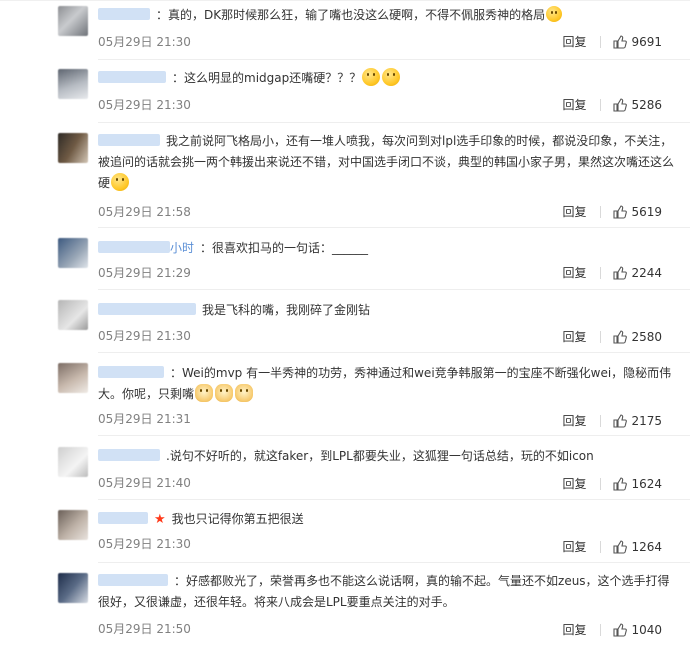 Image resolution: width=690 pixels, height=648 pixels. Describe the element at coordinates (646, 104) in the screenshot. I see `like-count: 5286` at that location.